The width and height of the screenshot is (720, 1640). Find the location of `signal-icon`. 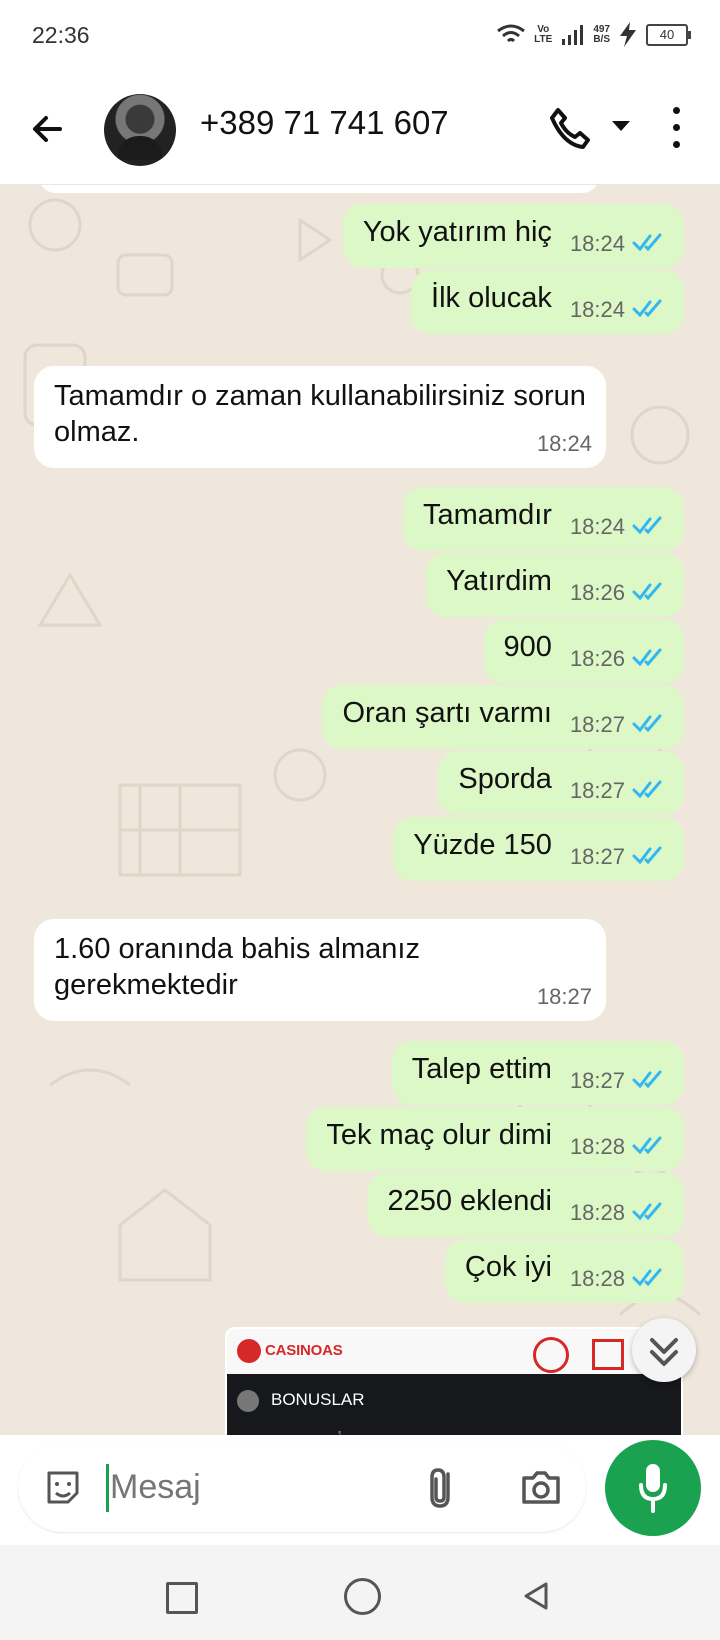

signal-icon is located at coordinates (573, 34).